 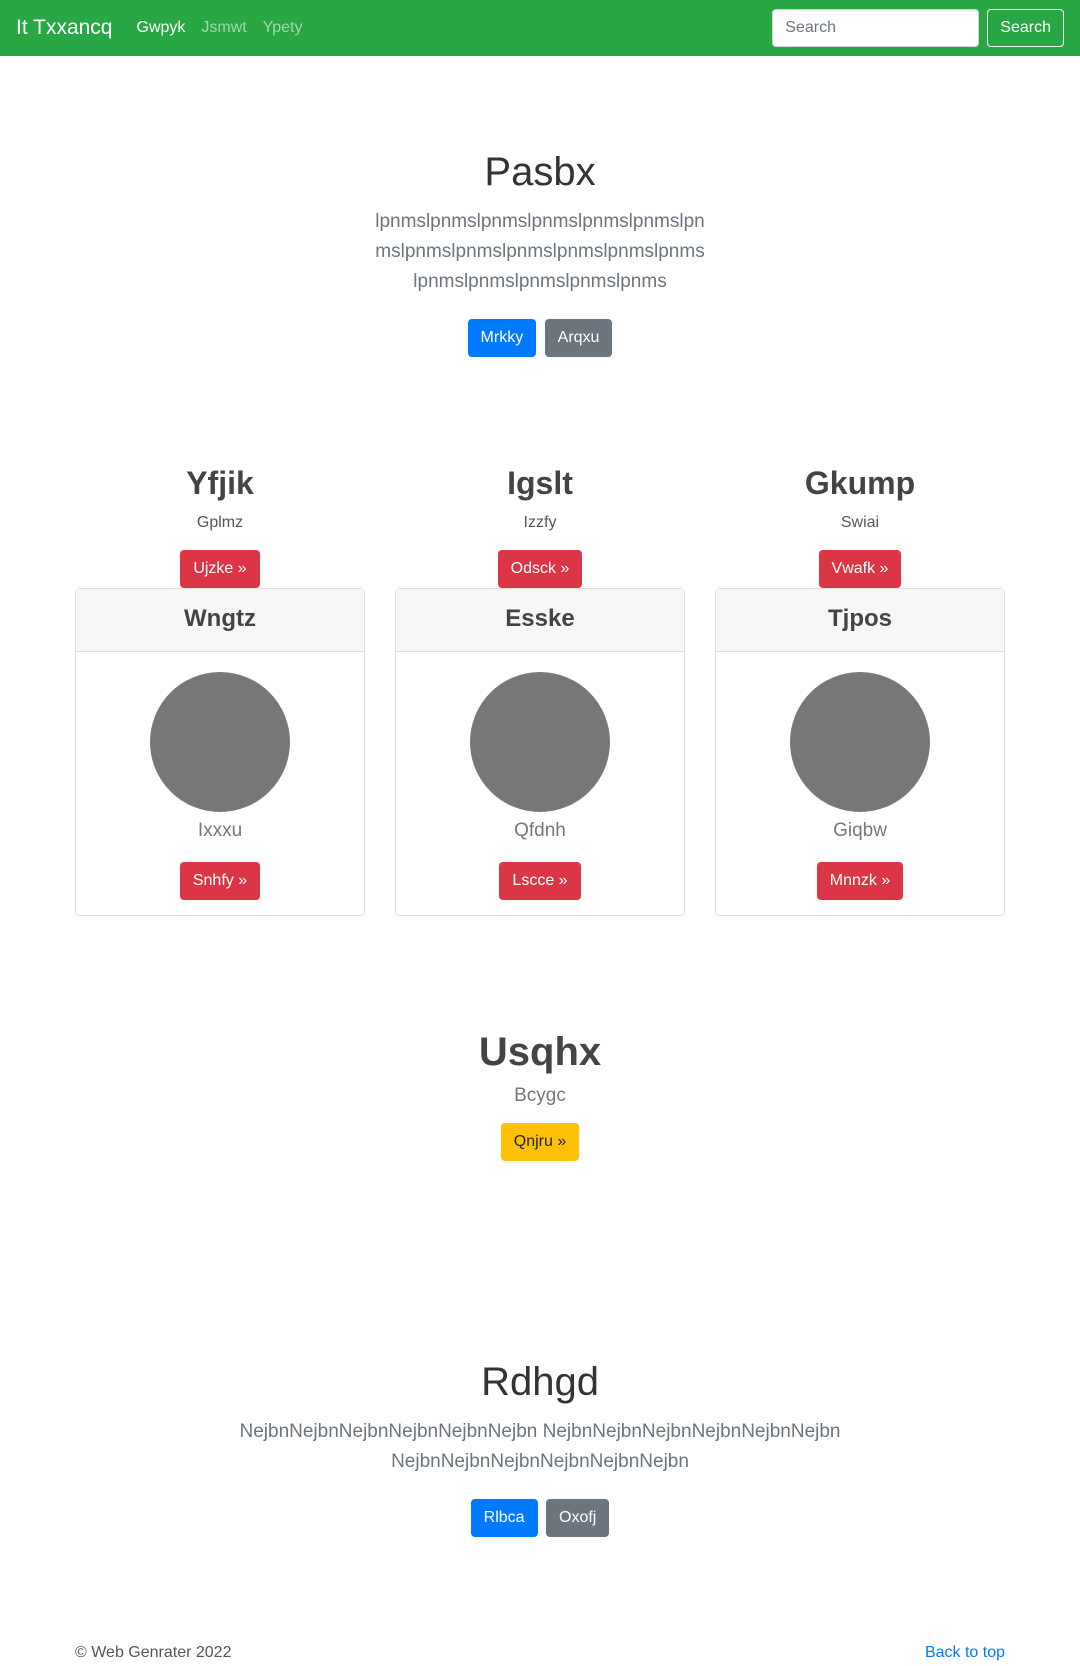 What do you see at coordinates (220, 881) in the screenshot?
I see `card-button: Snhfy »` at bounding box center [220, 881].